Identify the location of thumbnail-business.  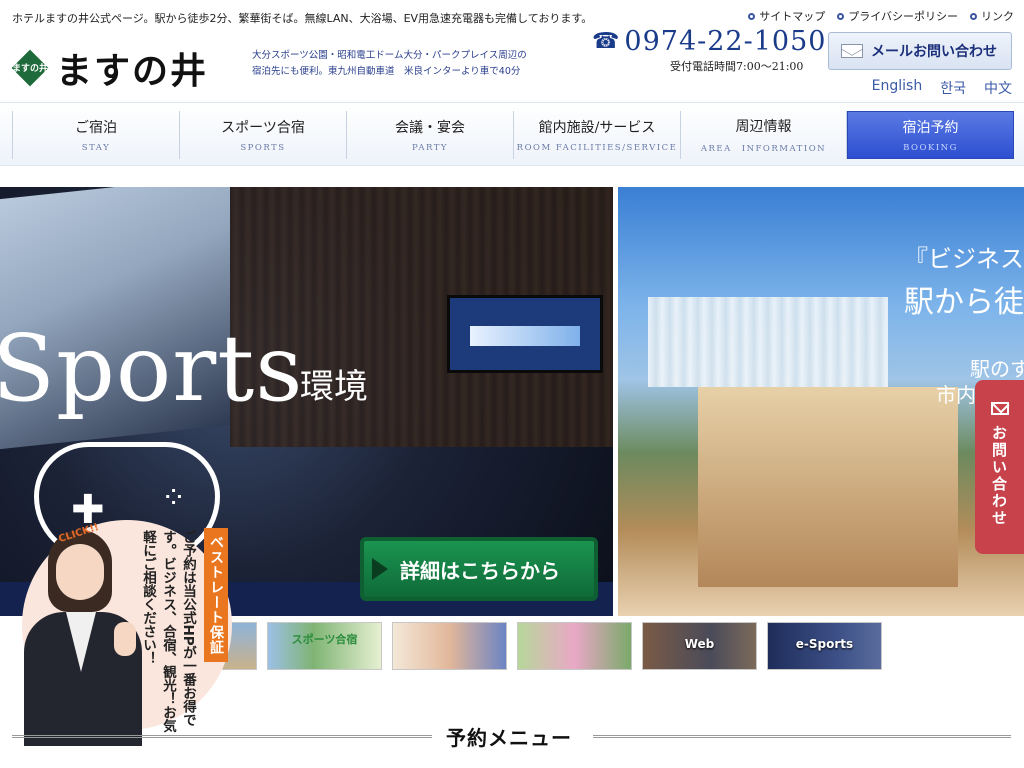
(449, 646).